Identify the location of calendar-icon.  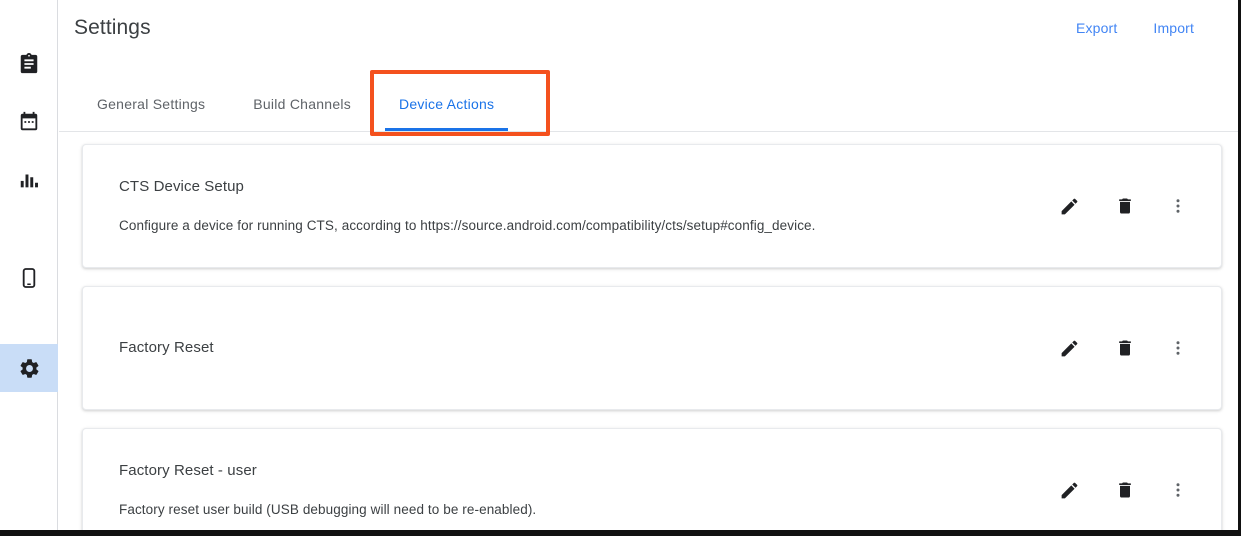
(29, 122).